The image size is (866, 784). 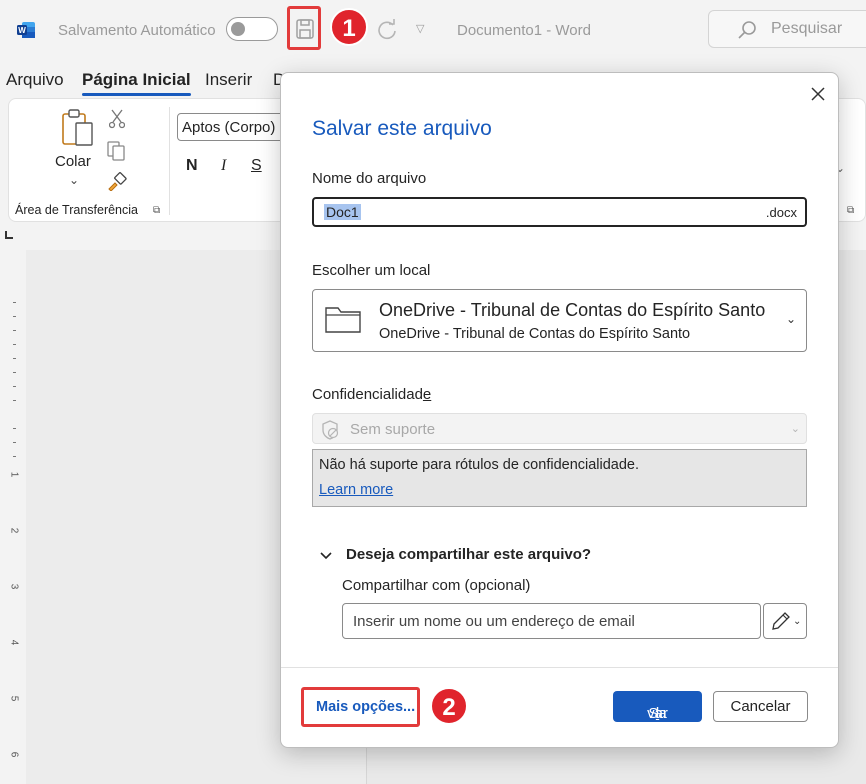 What do you see at coordinates (559, 212) in the screenshot?
I see `filename-field: Doc1 .docx` at bounding box center [559, 212].